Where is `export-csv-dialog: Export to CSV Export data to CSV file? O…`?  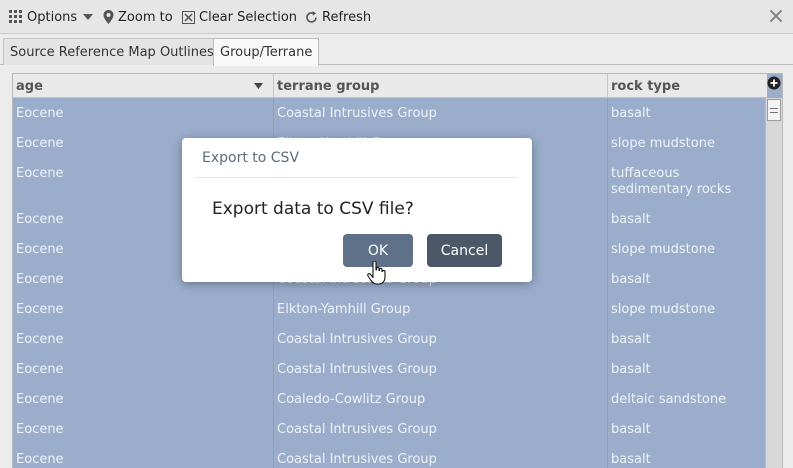
export-csv-dialog: Export to CSV Export data to CSV file? O… is located at coordinates (357, 210).